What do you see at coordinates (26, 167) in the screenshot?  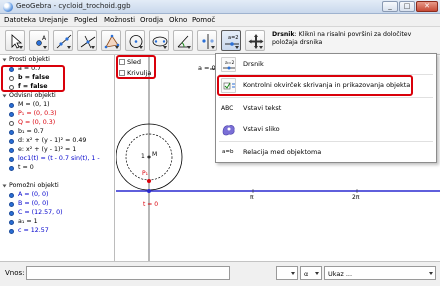 I see `dependent-object-text: t = 0` at bounding box center [26, 167].